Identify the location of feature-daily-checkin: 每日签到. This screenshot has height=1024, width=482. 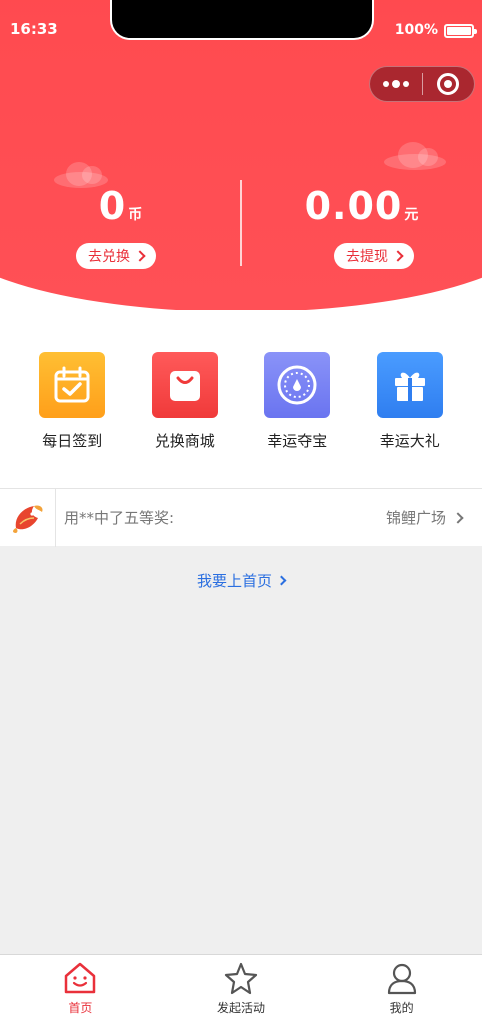
(72, 420).